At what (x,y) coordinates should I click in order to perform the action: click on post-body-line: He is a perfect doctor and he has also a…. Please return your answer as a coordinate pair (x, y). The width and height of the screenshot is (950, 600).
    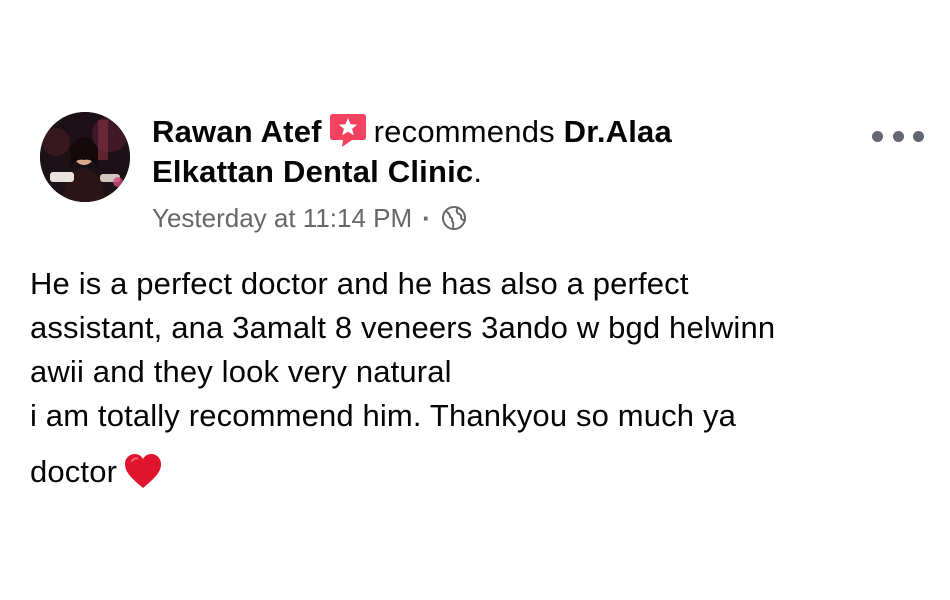
    Looking at the image, I should click on (359, 283).